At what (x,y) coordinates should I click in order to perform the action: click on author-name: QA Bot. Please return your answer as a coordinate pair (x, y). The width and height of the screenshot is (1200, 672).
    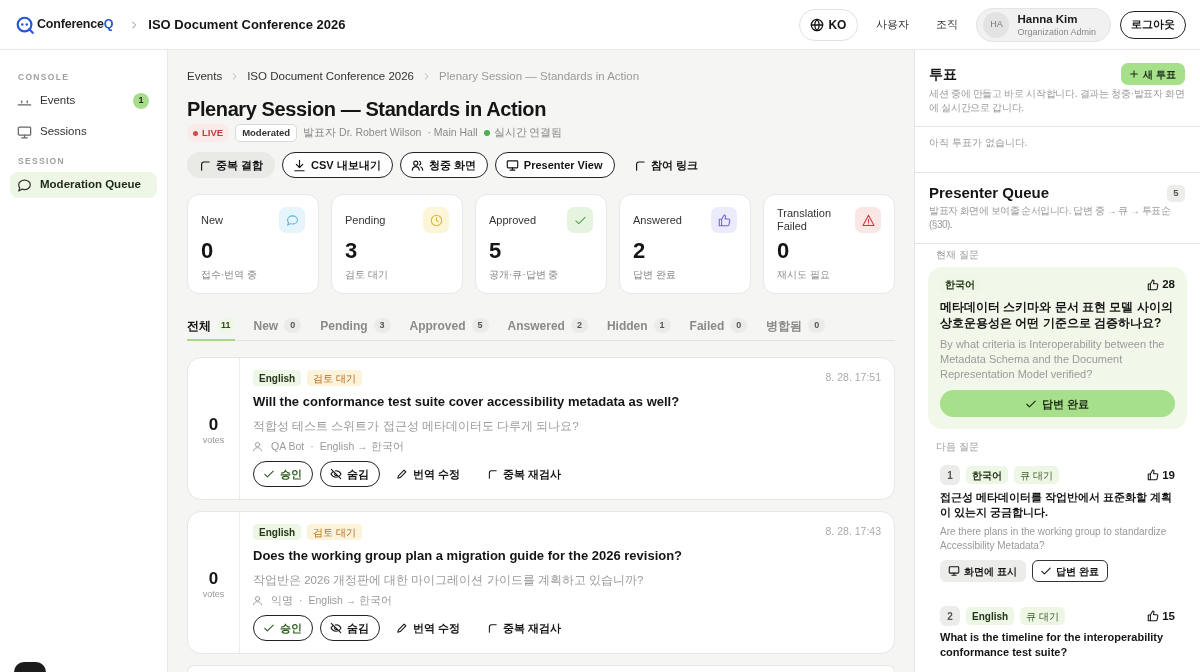
    Looking at the image, I should click on (288, 446).